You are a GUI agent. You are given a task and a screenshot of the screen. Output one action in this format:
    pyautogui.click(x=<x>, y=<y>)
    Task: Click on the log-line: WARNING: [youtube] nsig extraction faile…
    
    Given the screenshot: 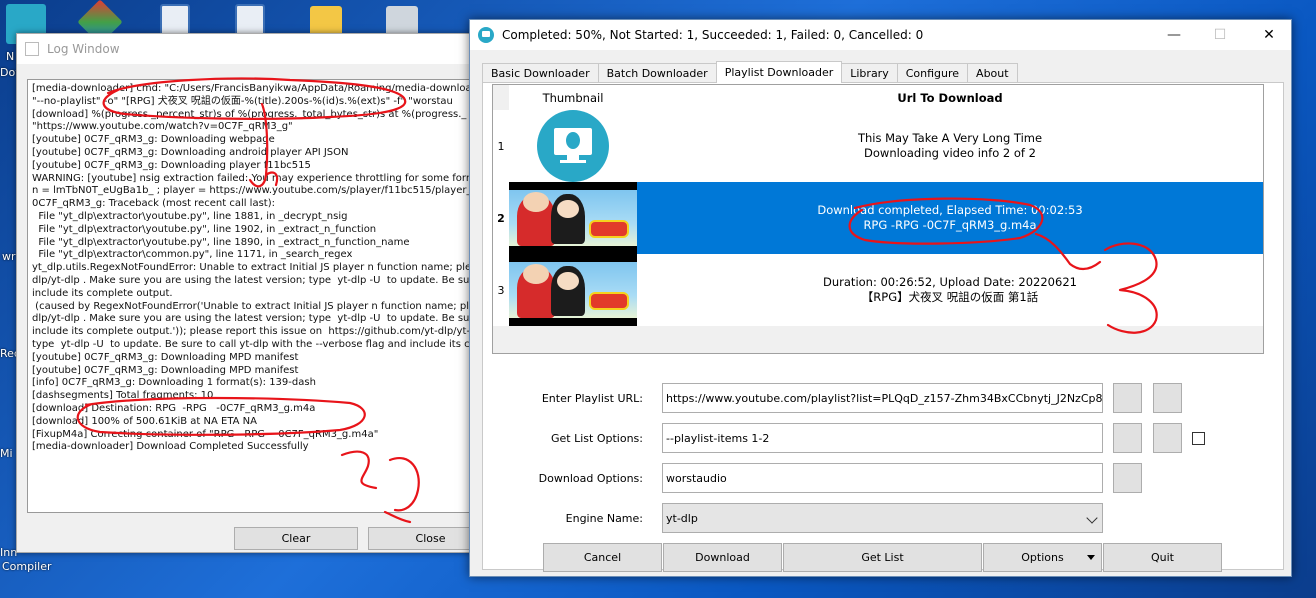 What is the action you would take?
    pyautogui.click(x=253, y=178)
    